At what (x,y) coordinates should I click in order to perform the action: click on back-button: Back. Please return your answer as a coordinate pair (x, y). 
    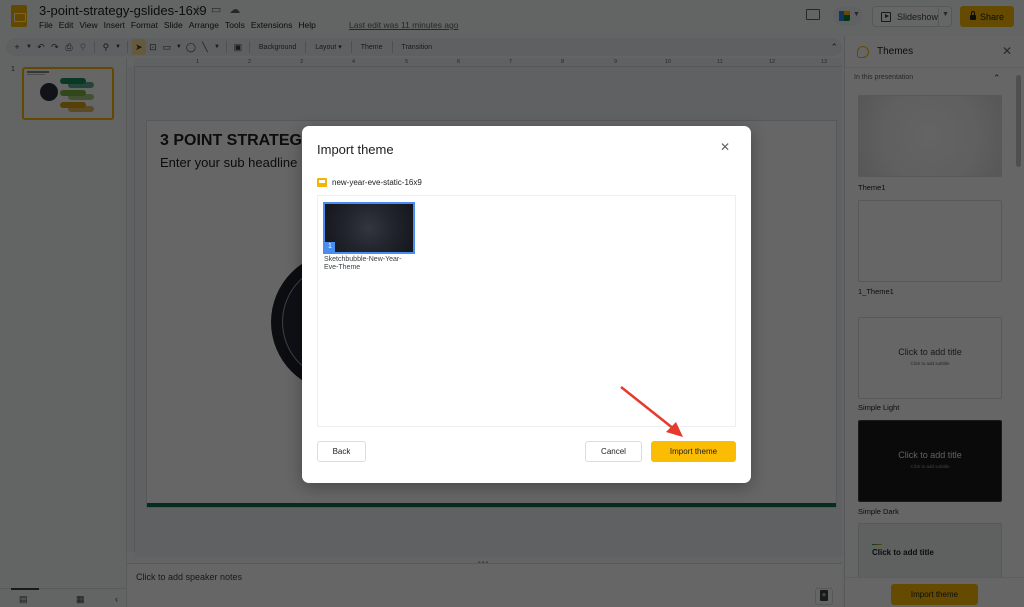
    Looking at the image, I should click on (341, 451).